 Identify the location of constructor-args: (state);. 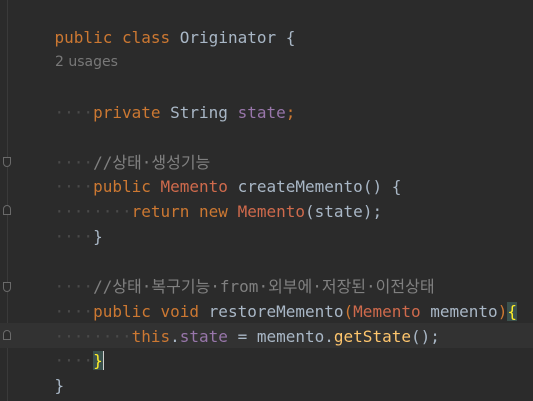
(344, 211).